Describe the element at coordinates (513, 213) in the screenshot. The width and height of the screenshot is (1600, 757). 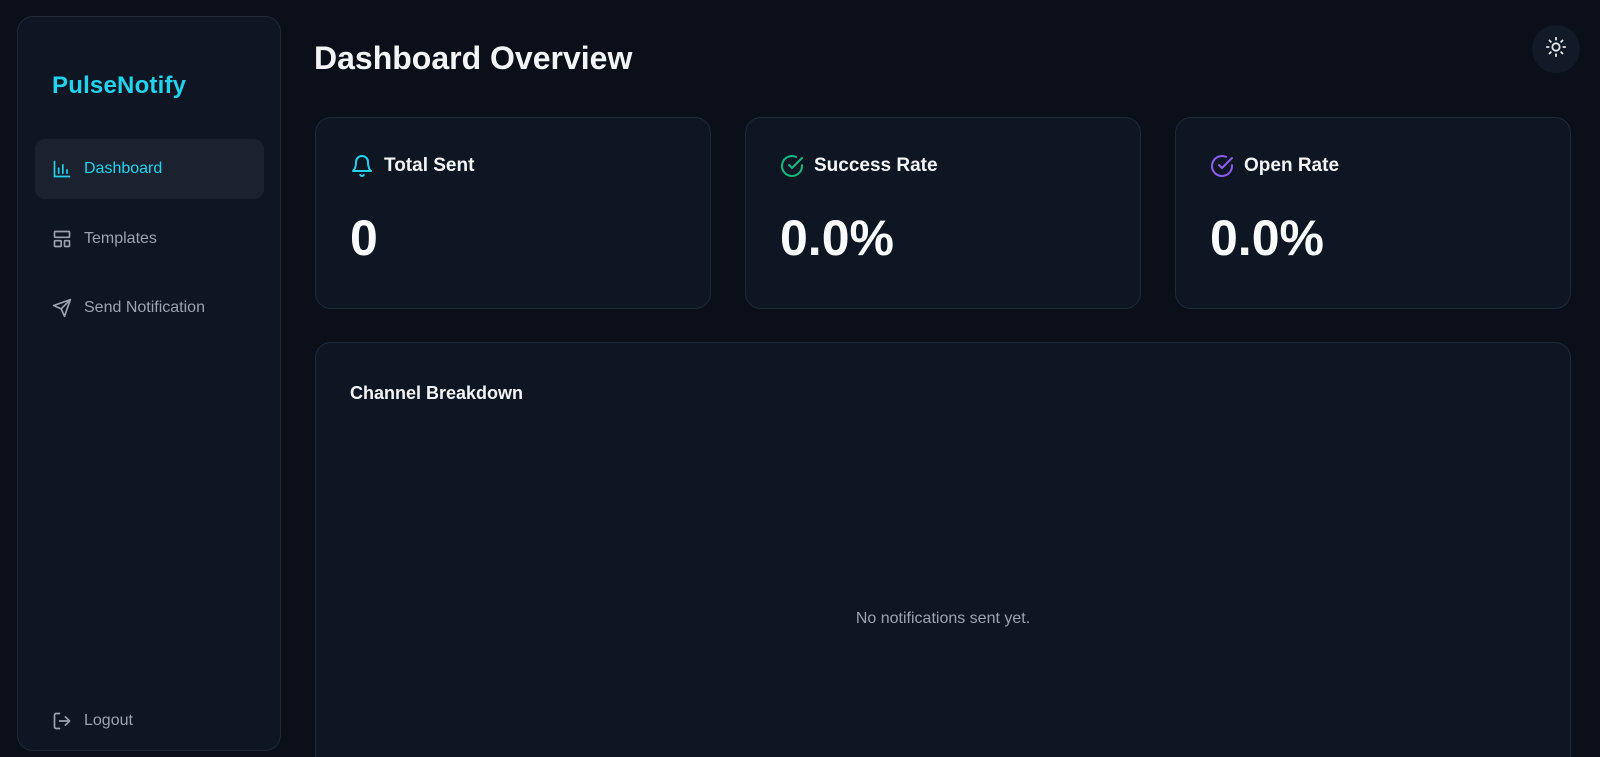
I see `stat-card-total-sent: Total Sent 0` at that location.